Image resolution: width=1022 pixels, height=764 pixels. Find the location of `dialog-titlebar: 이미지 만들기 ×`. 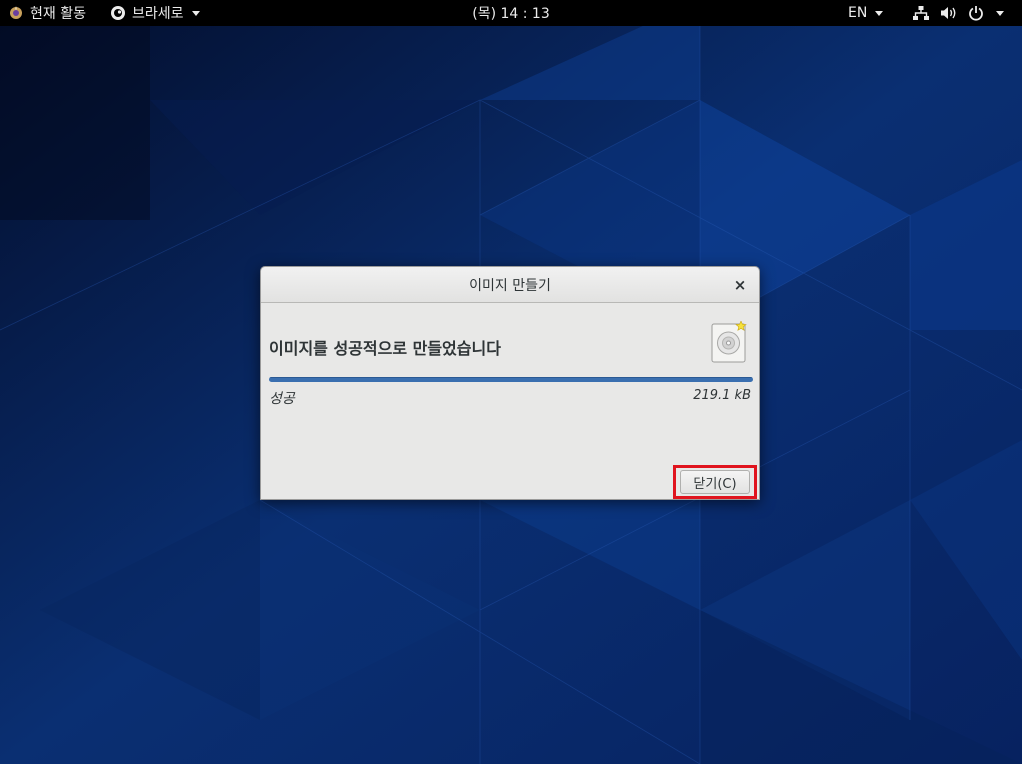

dialog-titlebar: 이미지 만들기 × is located at coordinates (510, 285).